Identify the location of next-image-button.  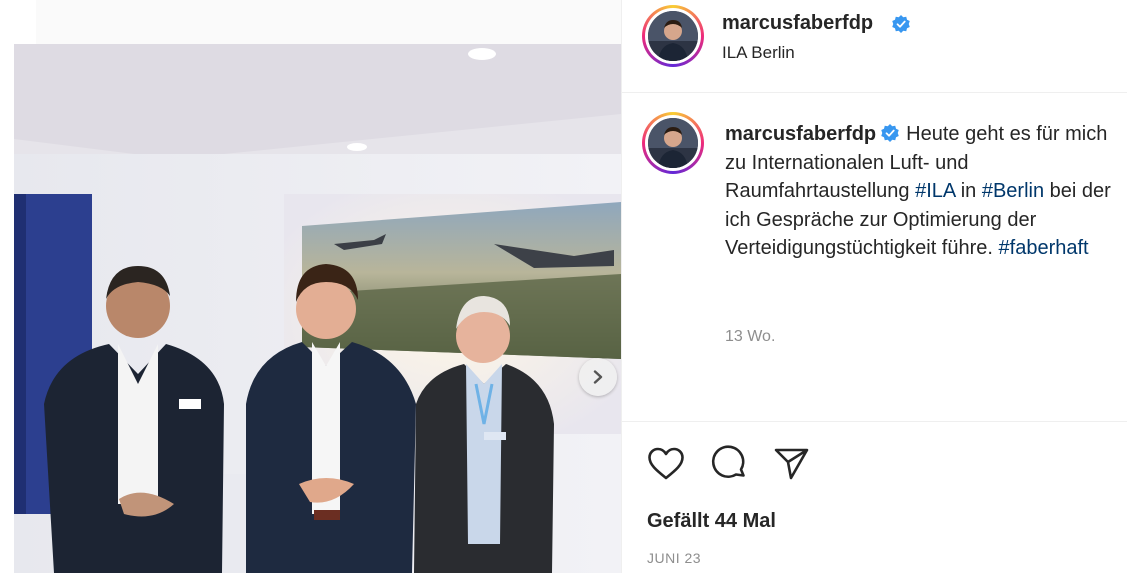
(598, 377).